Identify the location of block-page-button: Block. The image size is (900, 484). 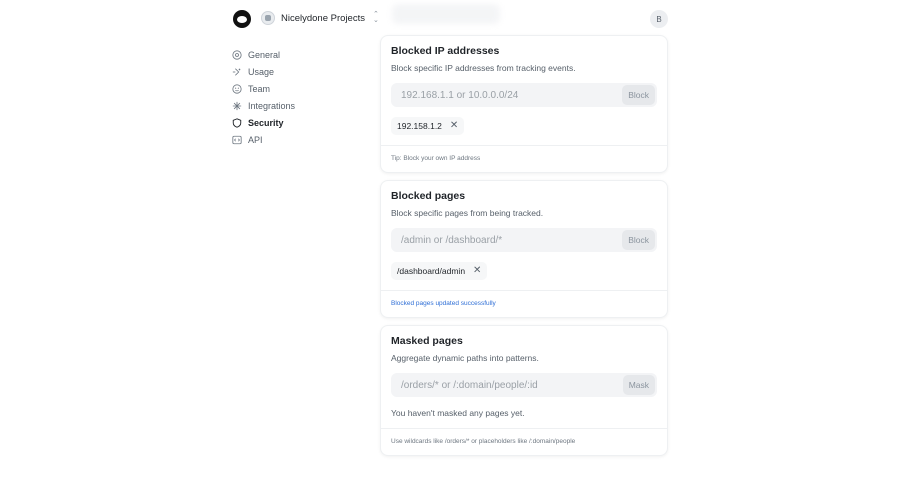
(638, 240).